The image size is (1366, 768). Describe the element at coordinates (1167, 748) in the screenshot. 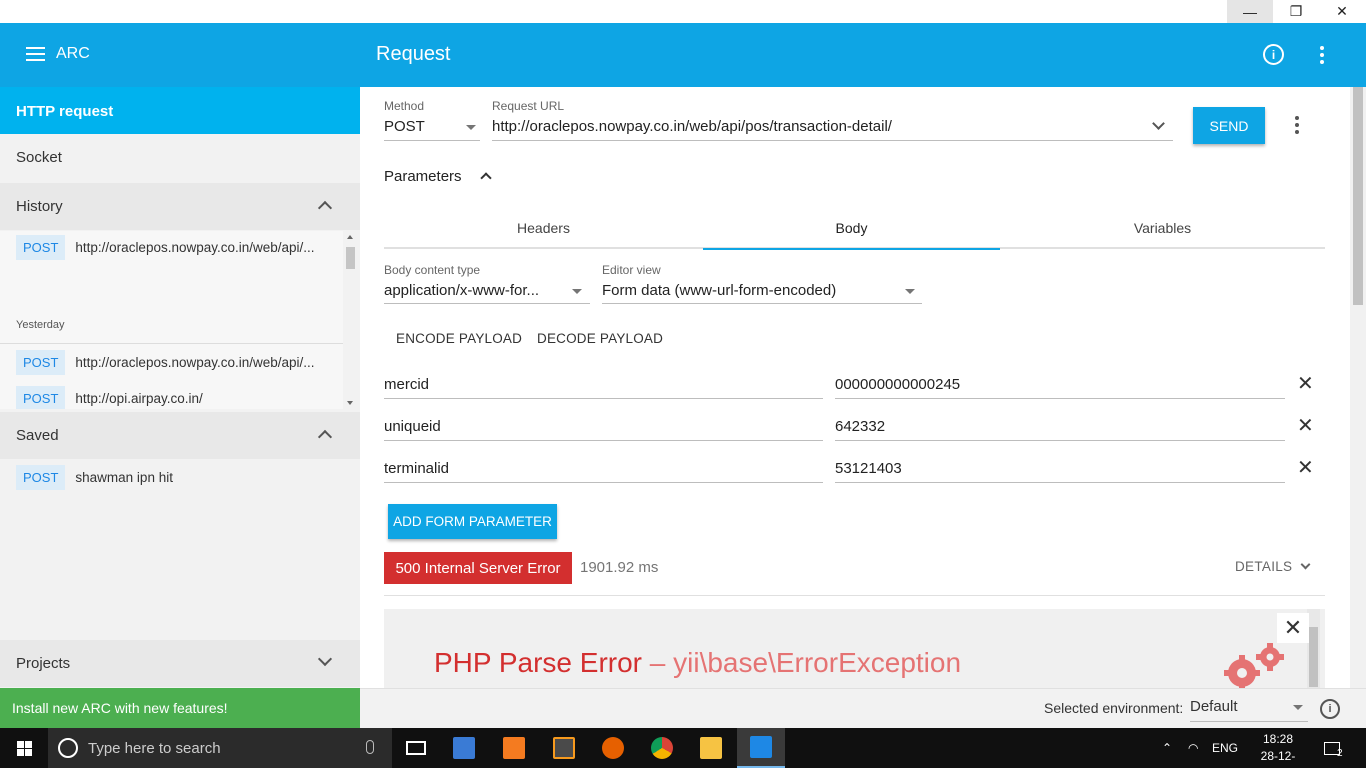

I see `tray-expand-icon: ⌃` at that location.